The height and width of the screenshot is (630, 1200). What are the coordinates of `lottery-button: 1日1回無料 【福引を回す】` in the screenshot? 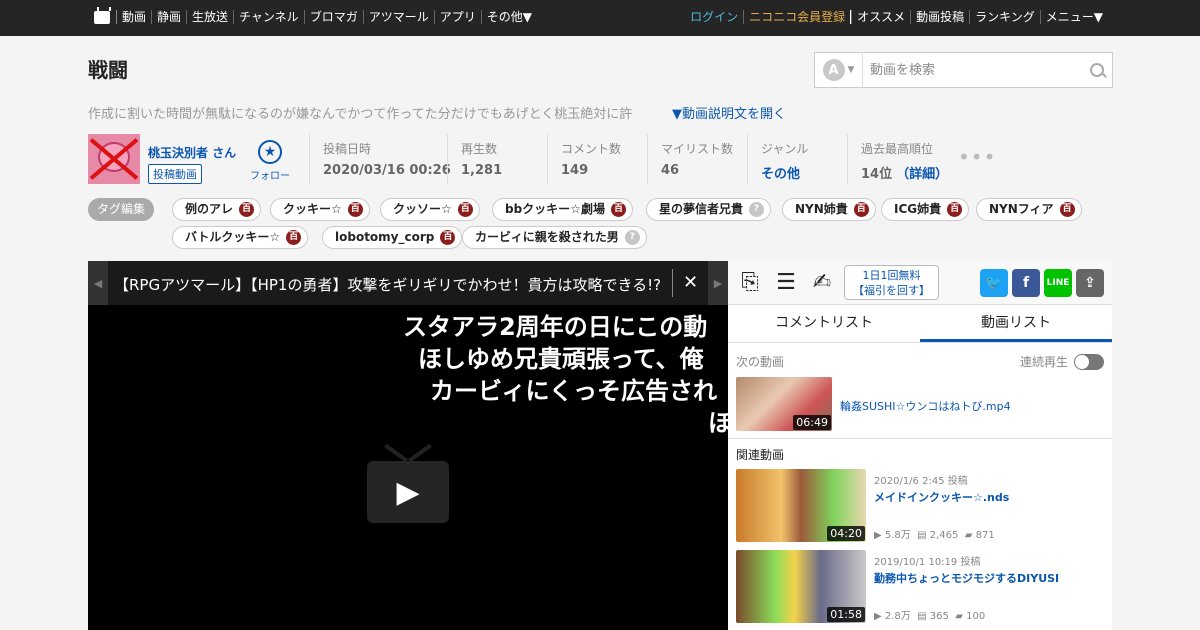 It's located at (891, 282).